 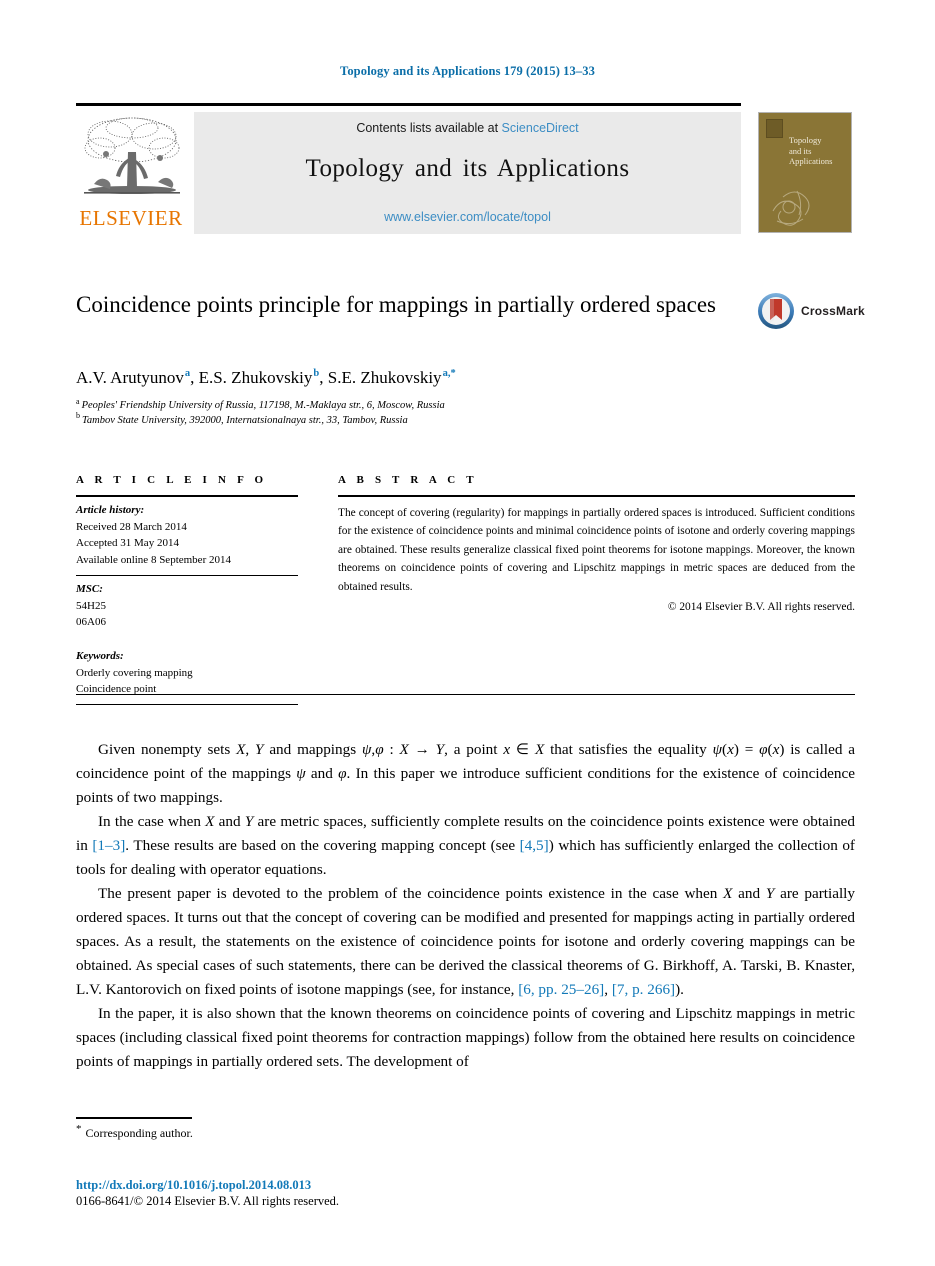 I want to click on article-history-online: Available online 8 September 2014, so click(x=153, y=560).